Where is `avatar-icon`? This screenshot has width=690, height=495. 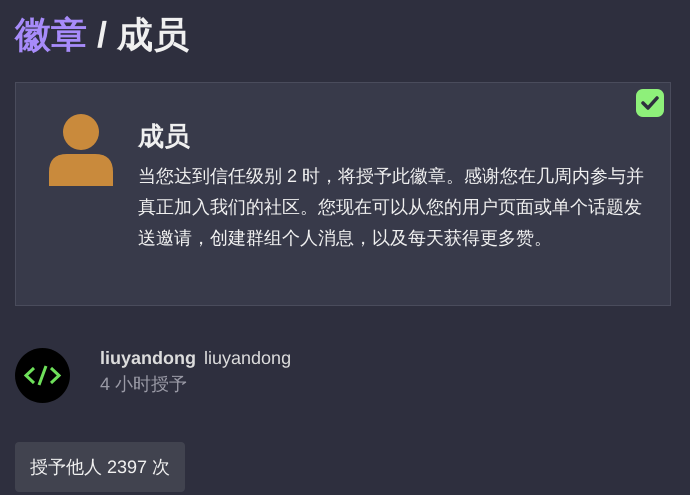
avatar-icon is located at coordinates (42, 375).